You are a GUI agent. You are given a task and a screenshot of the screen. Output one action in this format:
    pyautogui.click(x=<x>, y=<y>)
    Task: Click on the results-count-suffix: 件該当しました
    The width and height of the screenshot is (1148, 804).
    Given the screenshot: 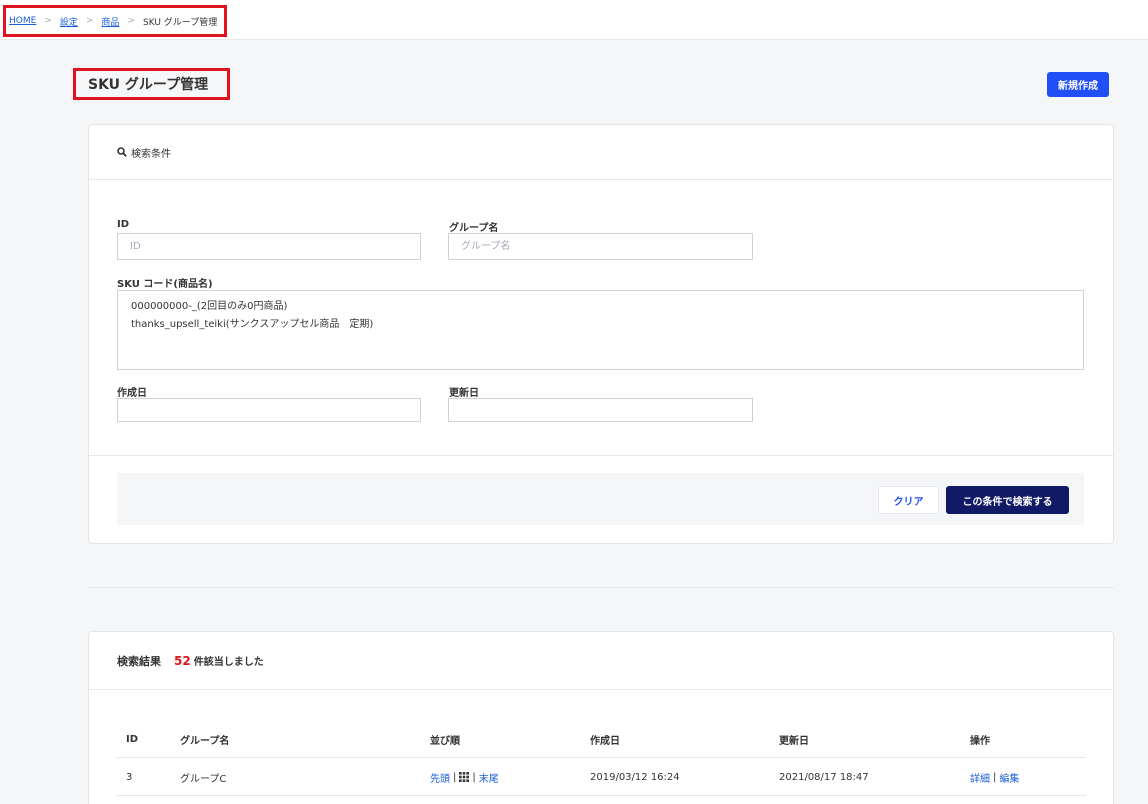 What is the action you would take?
    pyautogui.click(x=228, y=662)
    